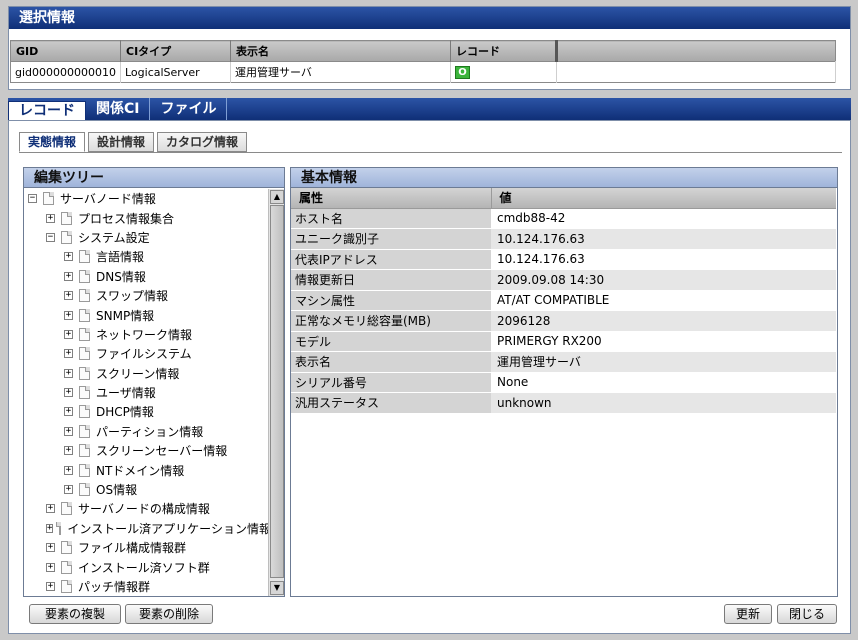 This screenshot has width=858, height=640. What do you see at coordinates (189, 109) in the screenshot?
I see `tab-file: ファイル` at bounding box center [189, 109].